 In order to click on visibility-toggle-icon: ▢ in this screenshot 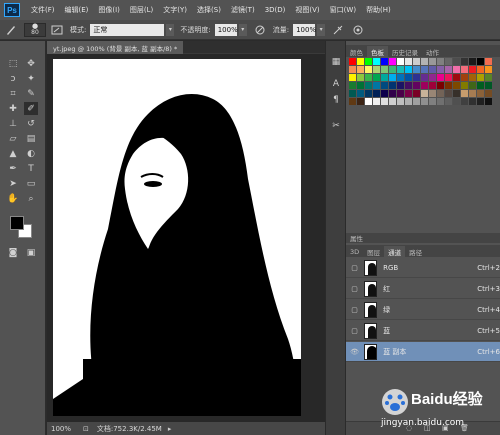, I will do `click(354, 310)`.